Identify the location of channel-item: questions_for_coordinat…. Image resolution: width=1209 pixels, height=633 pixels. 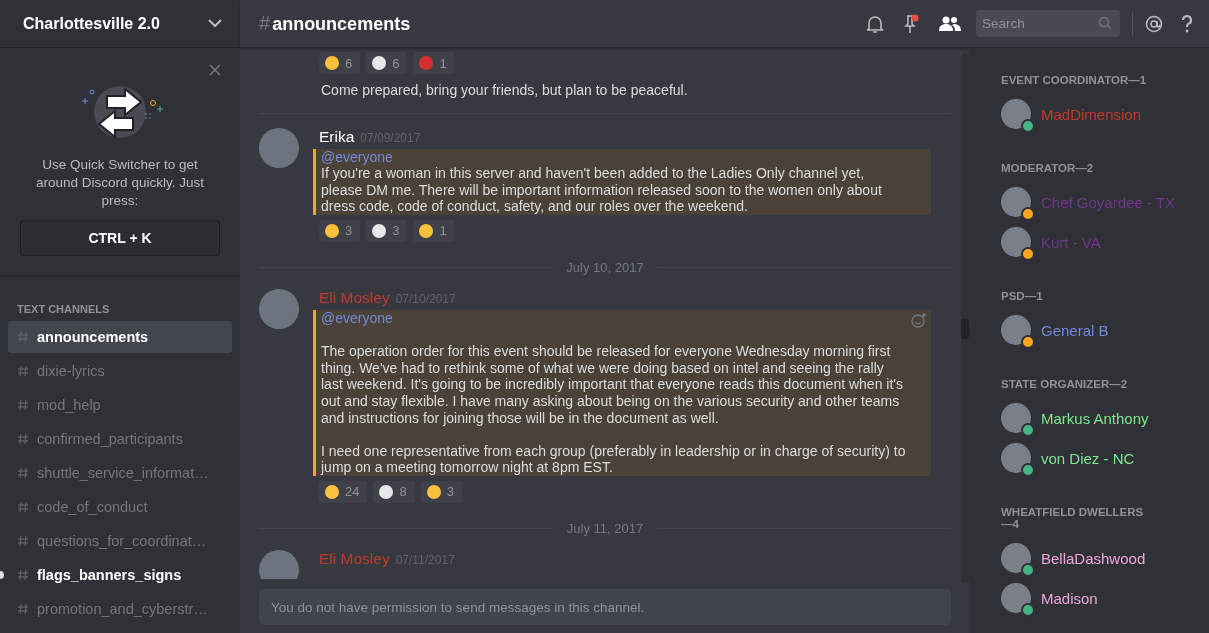
(120, 541).